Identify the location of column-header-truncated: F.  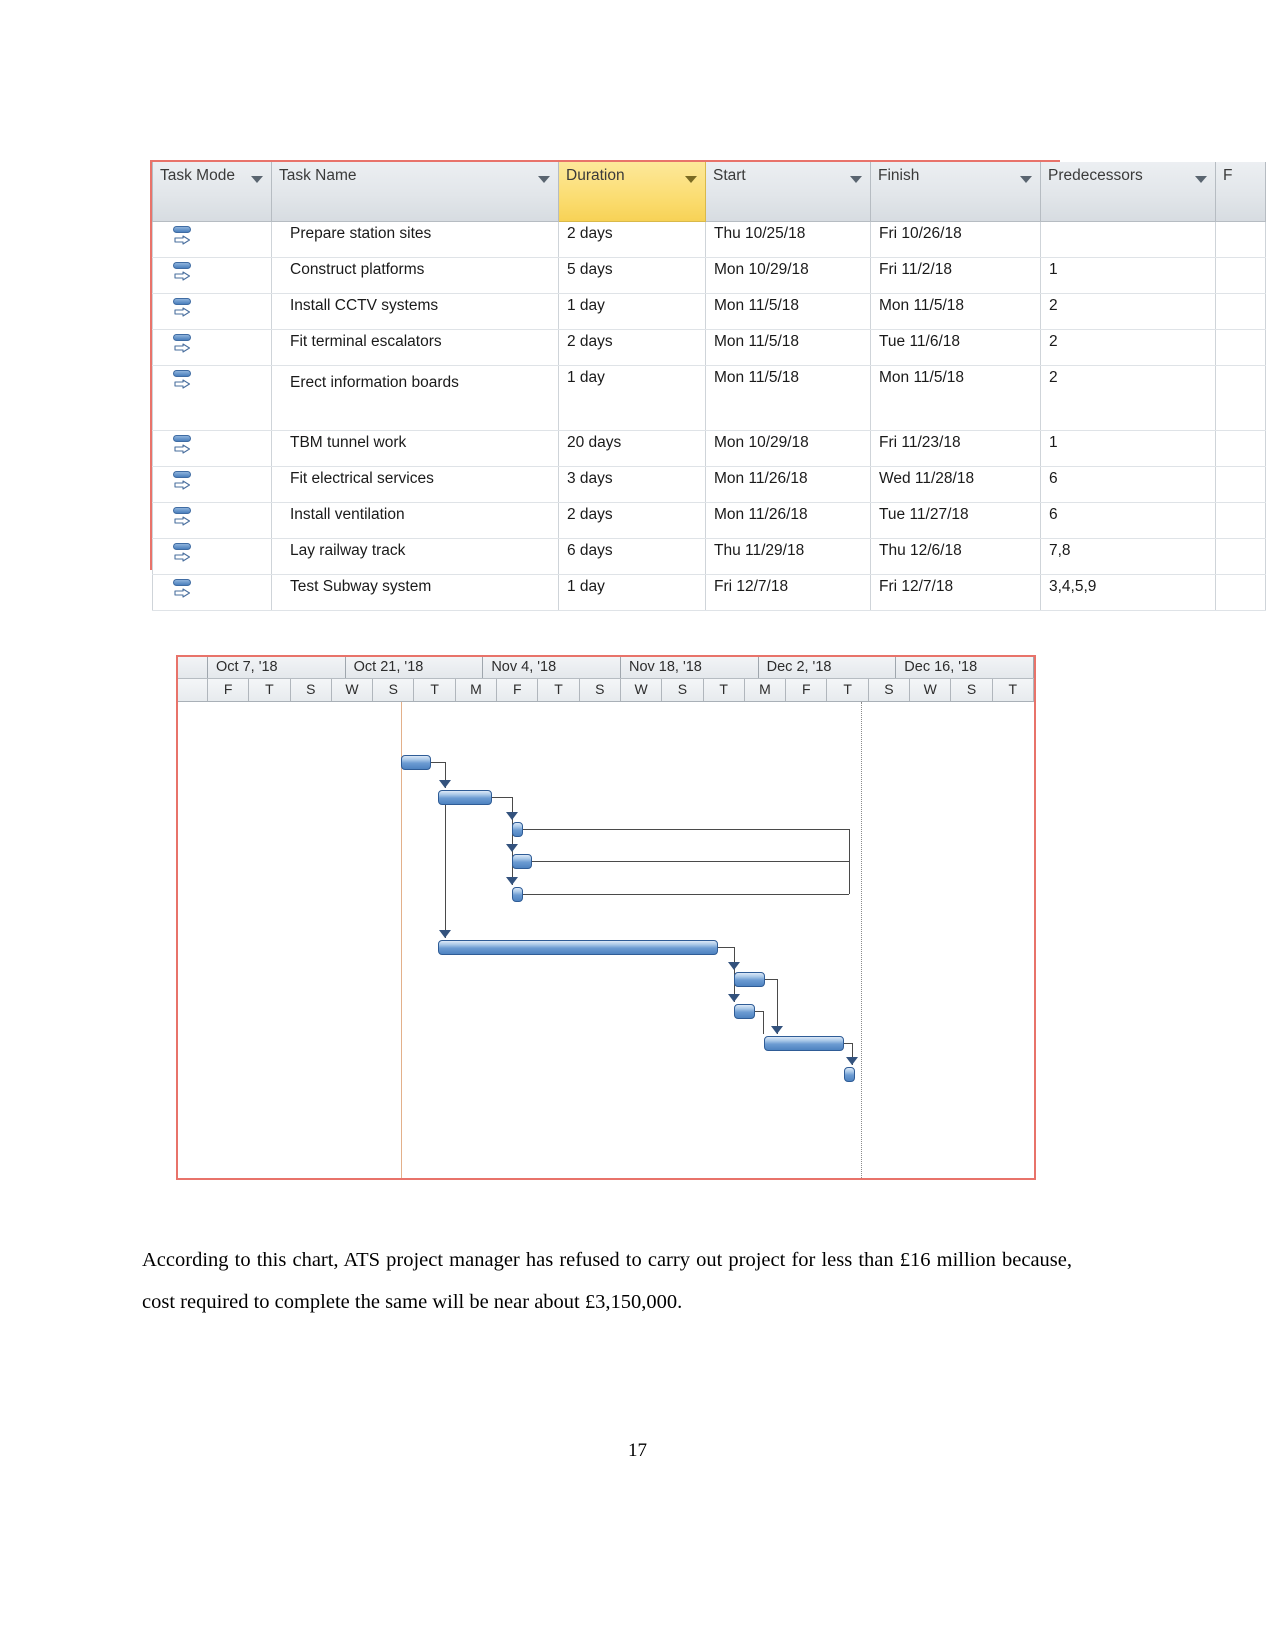
(1240, 192).